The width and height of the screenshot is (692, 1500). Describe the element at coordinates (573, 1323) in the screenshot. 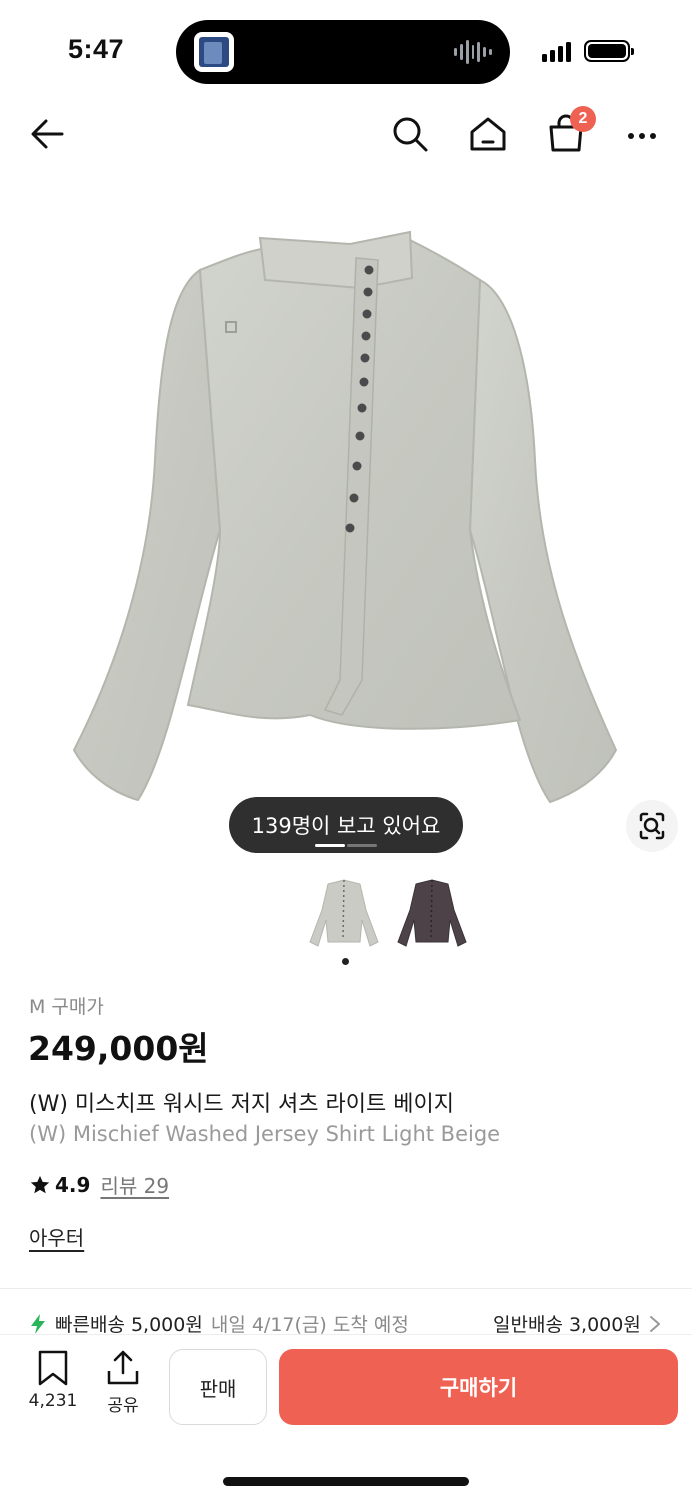

I see `normal-shipping-option: 일반배송 3,000원` at that location.